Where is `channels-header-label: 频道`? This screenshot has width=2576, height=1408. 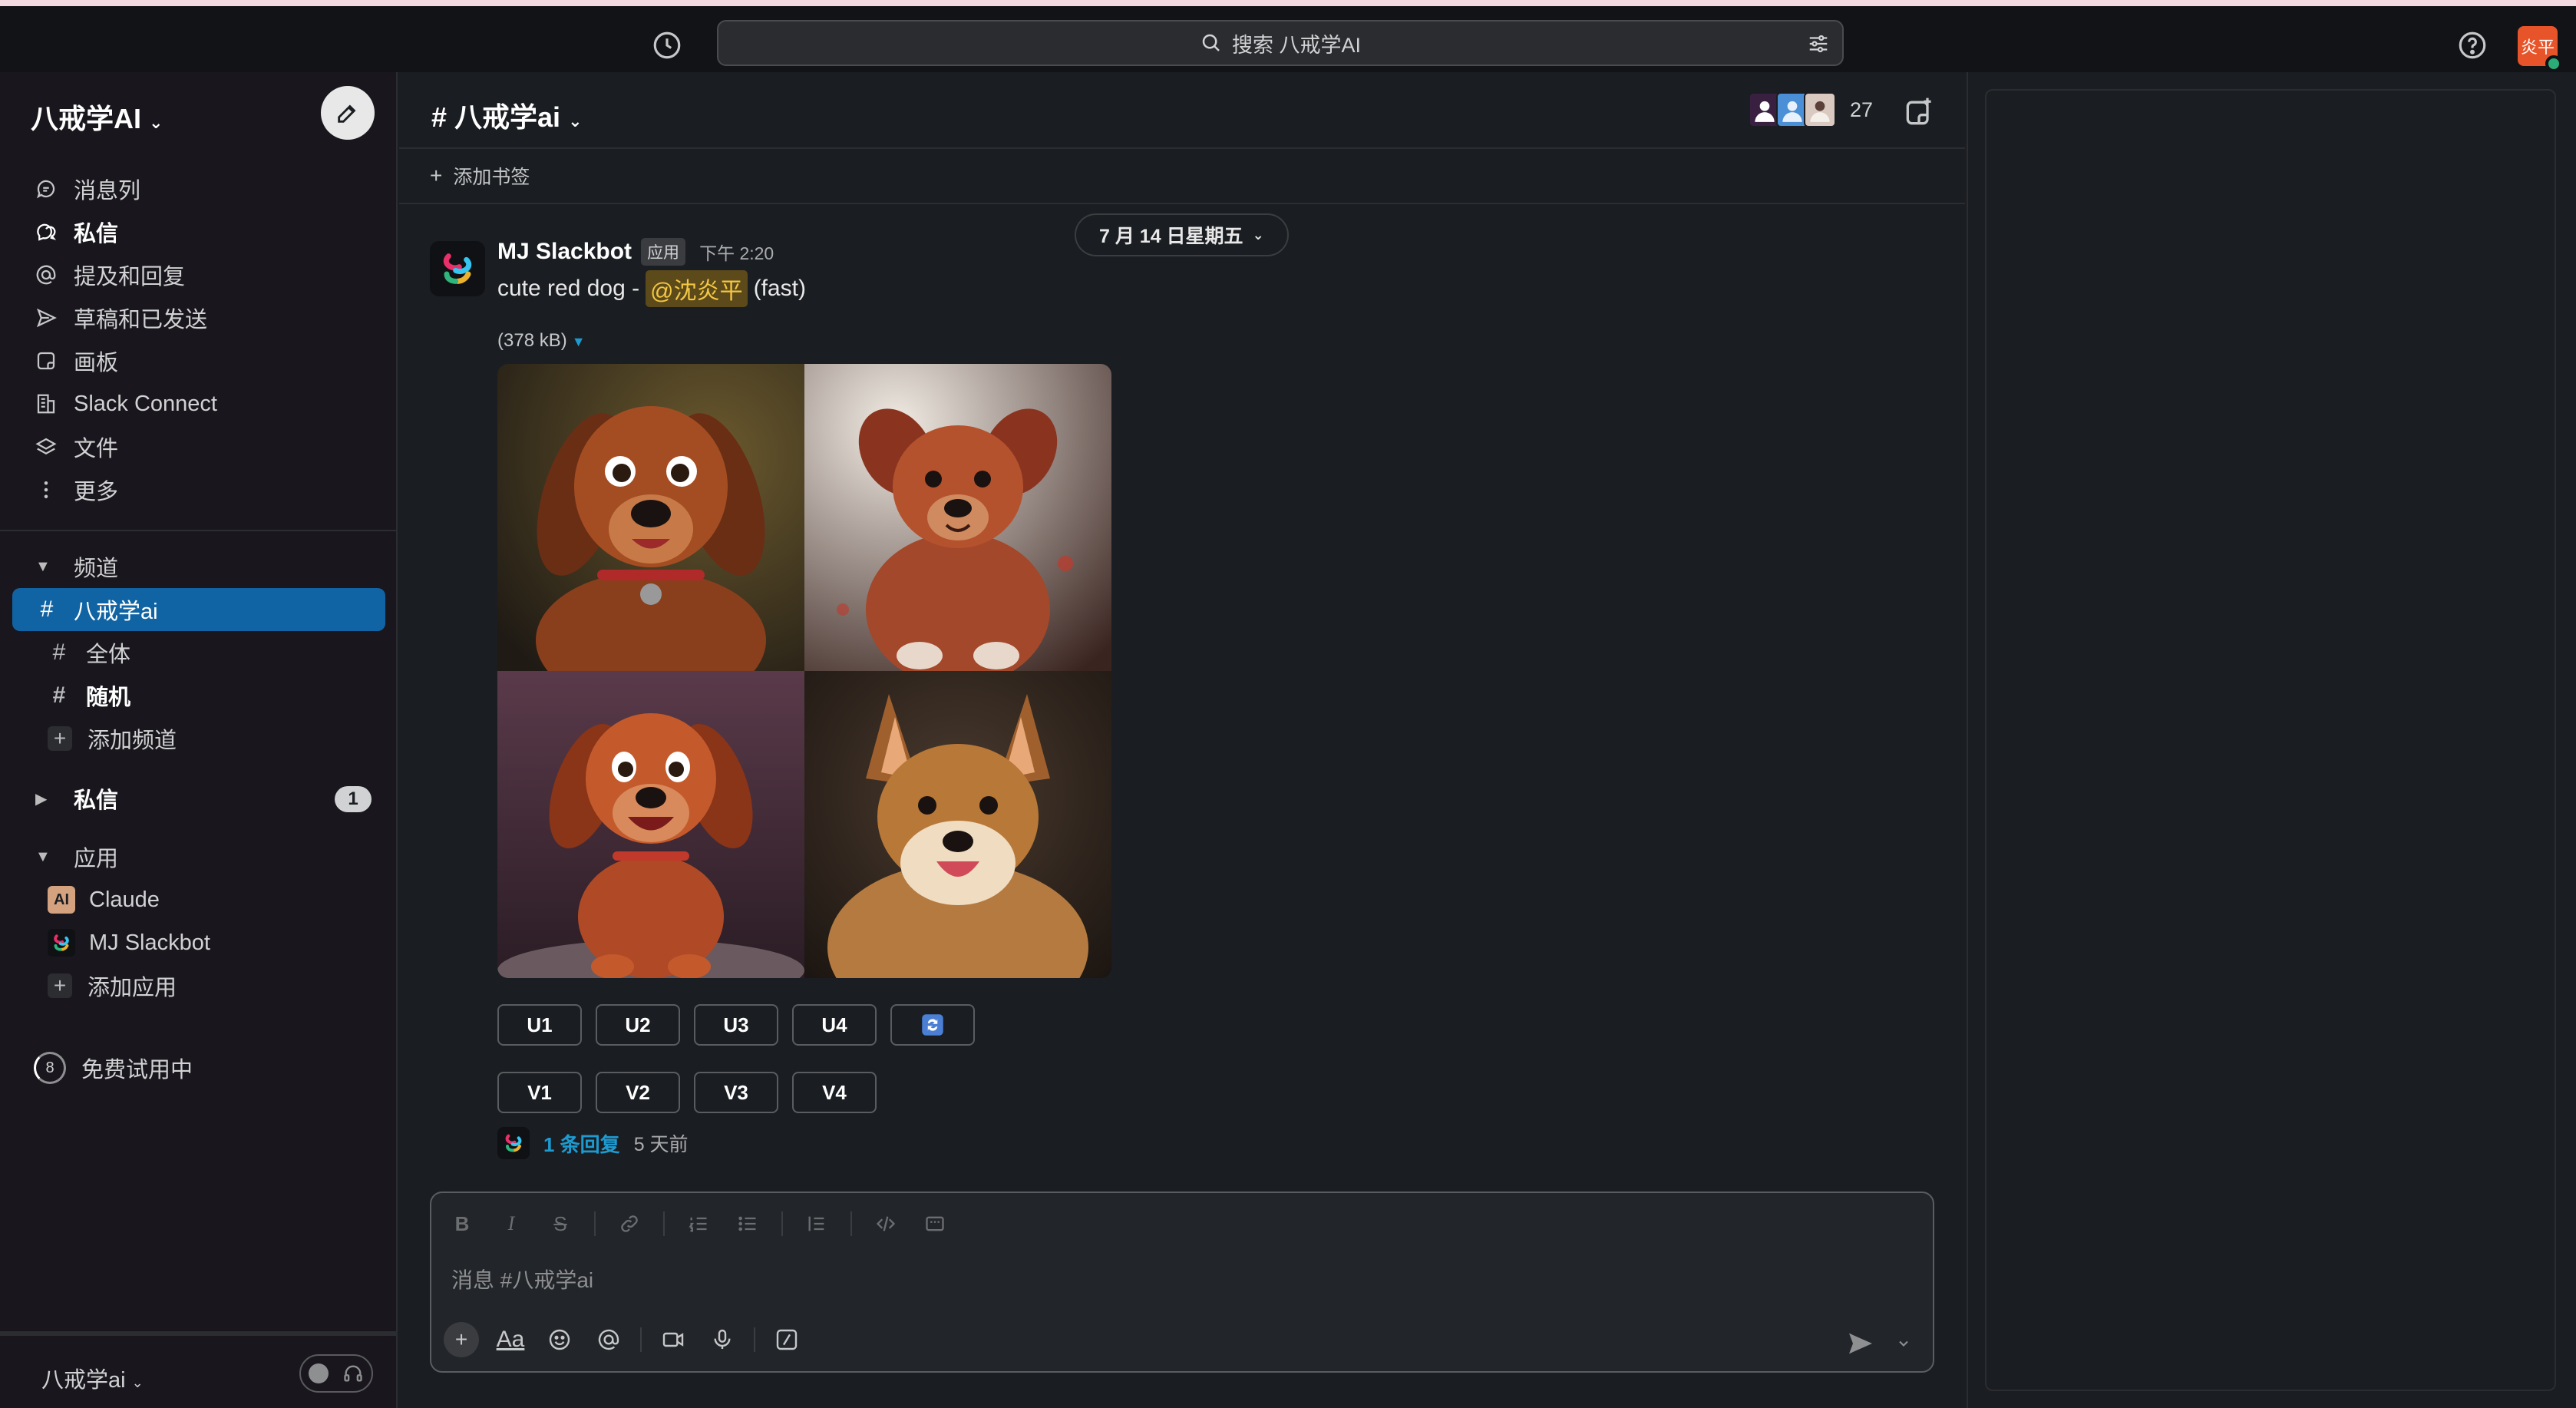
channels-header-label: 频道 is located at coordinates (96, 569).